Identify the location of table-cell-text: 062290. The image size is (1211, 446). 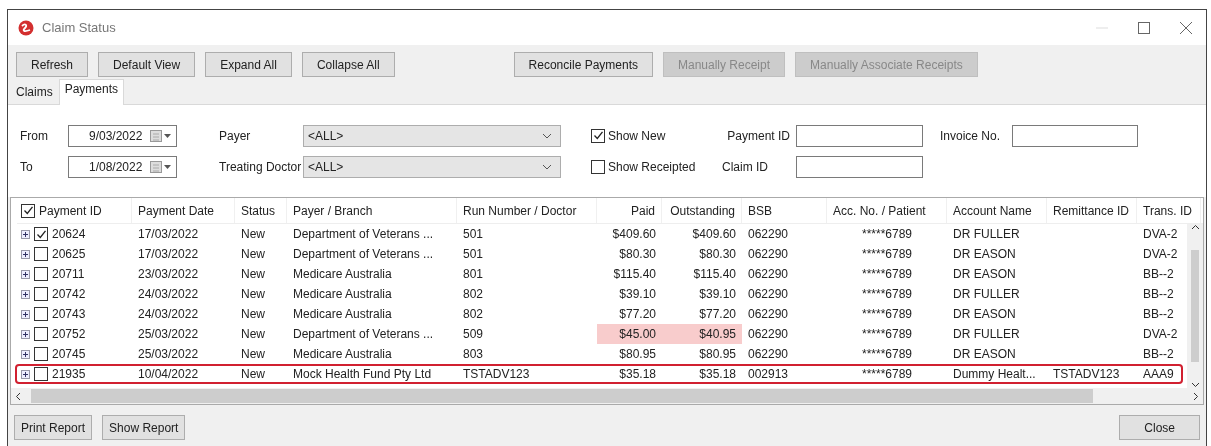
(768, 334).